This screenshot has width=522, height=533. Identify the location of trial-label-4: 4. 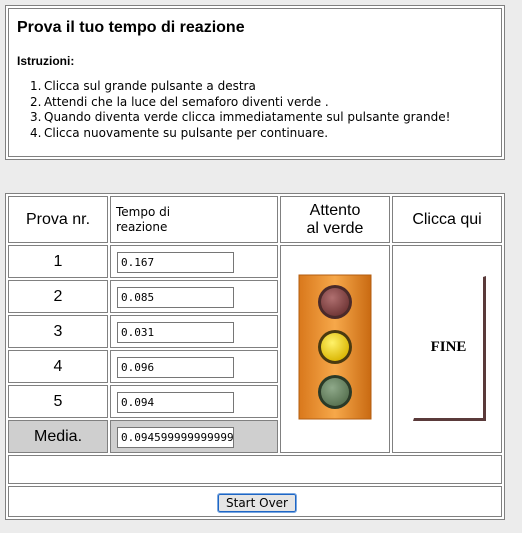
(58, 366).